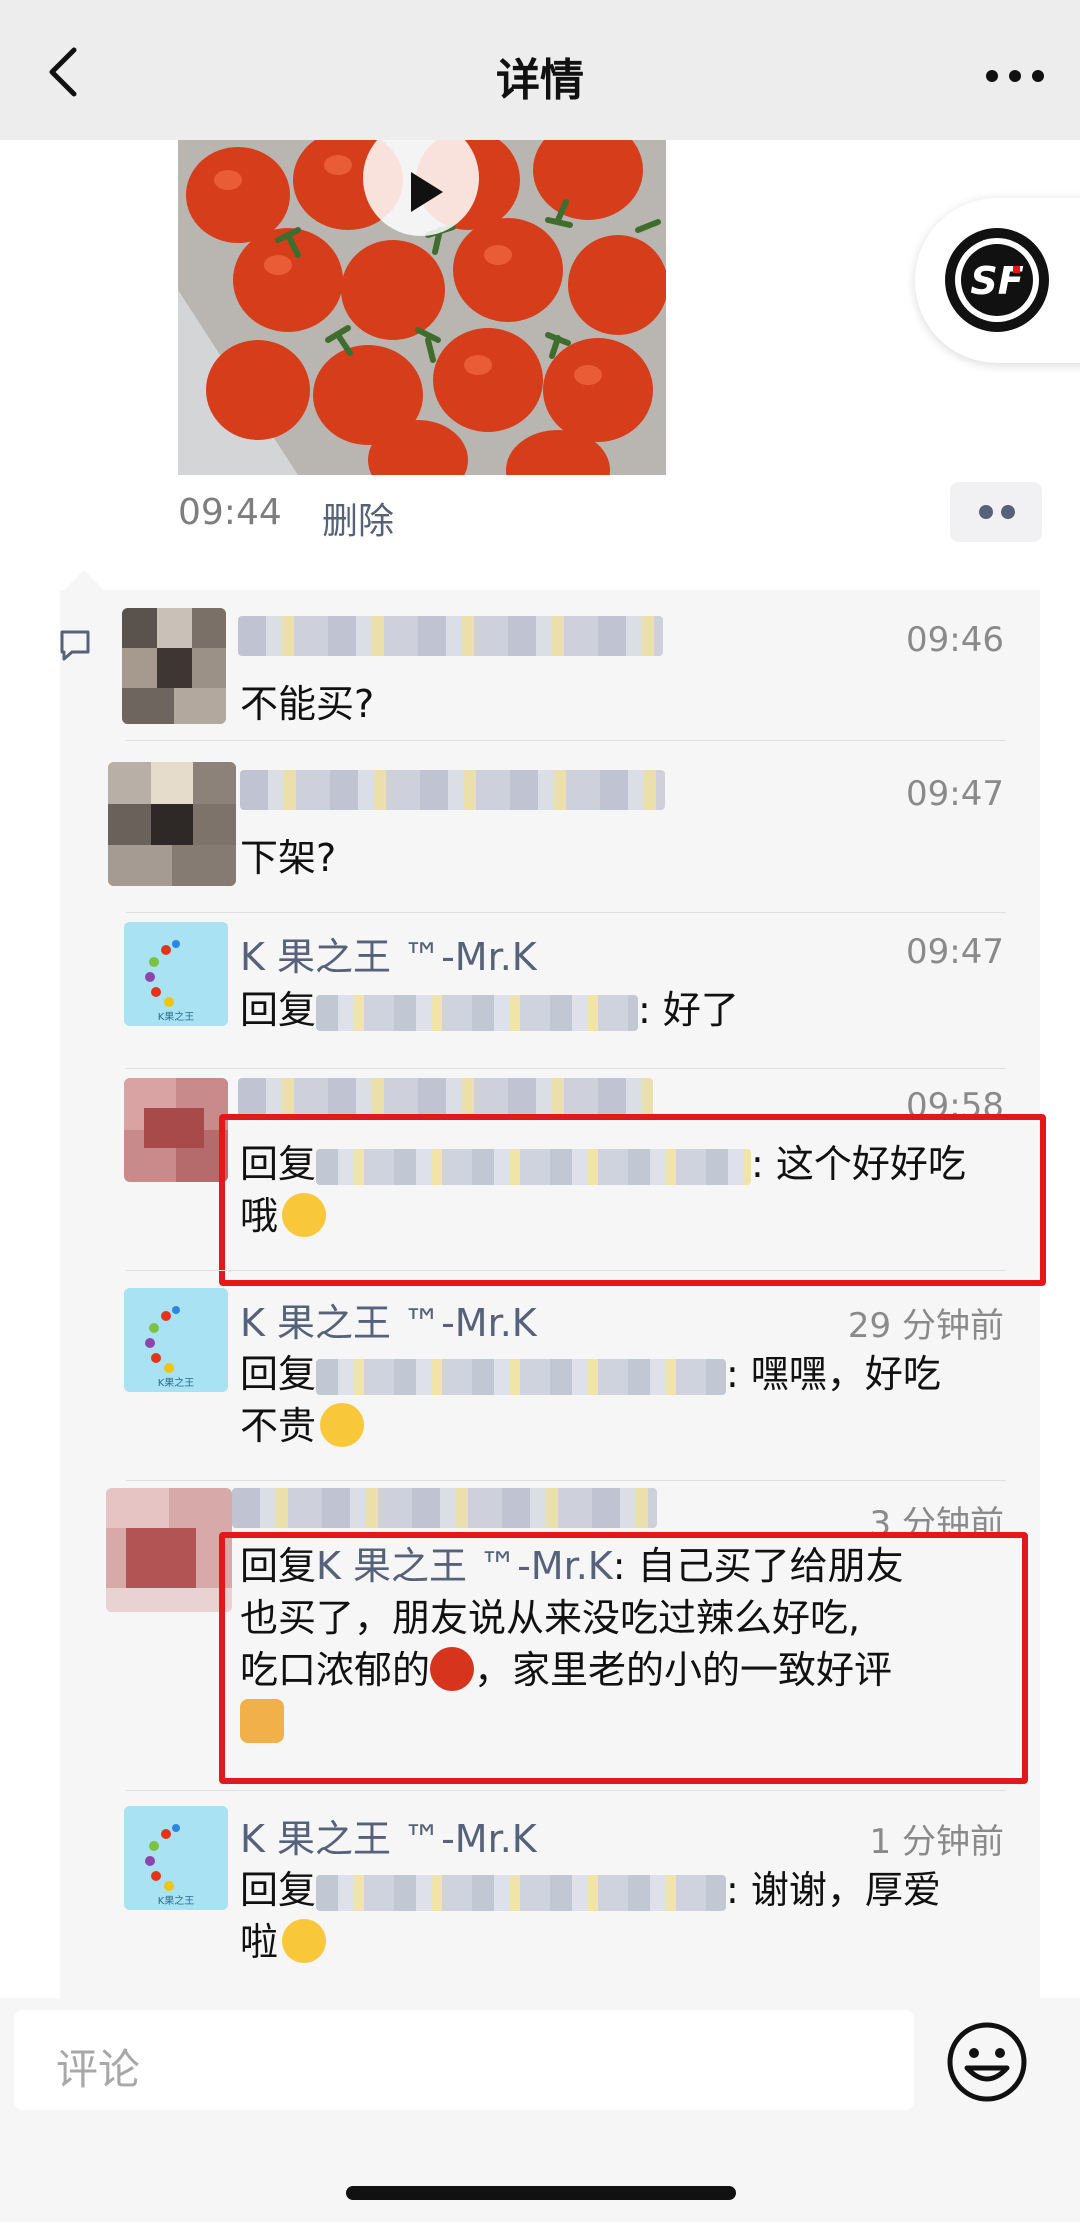 The height and width of the screenshot is (2222, 1080). I want to click on comment-text: 回复: 嘿嘿，好吃 不贵, so click(590, 1400).